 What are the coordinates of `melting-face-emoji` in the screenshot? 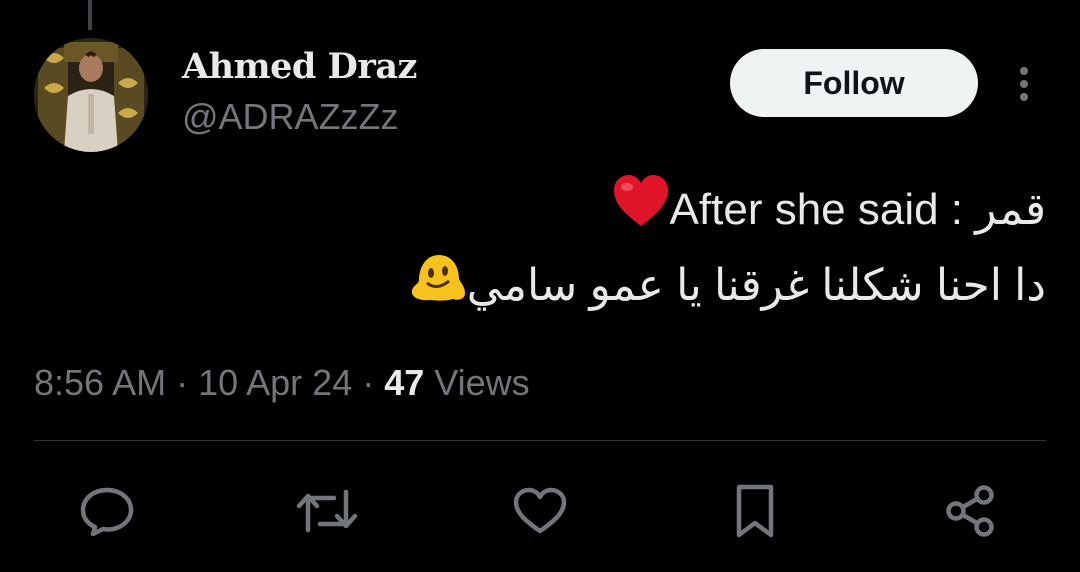 It's located at (438, 289).